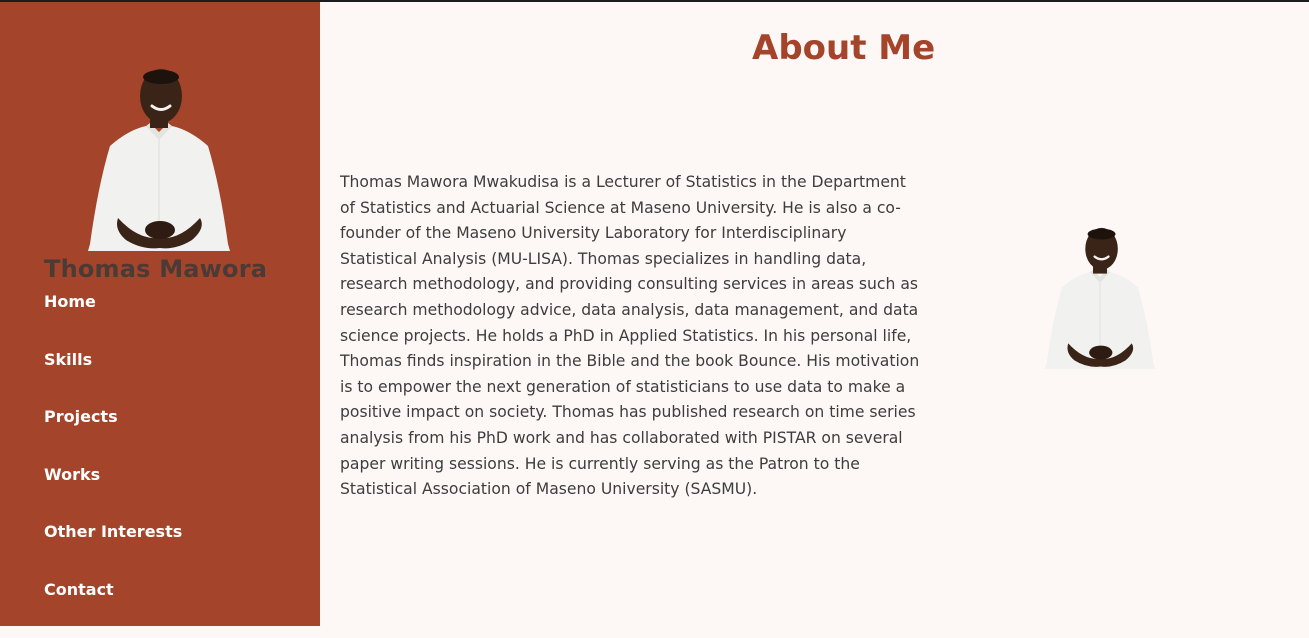 Image resolution: width=1309 pixels, height=638 pixels. I want to click on sidebar-profile-name: Thomas Mawora, so click(156, 269).